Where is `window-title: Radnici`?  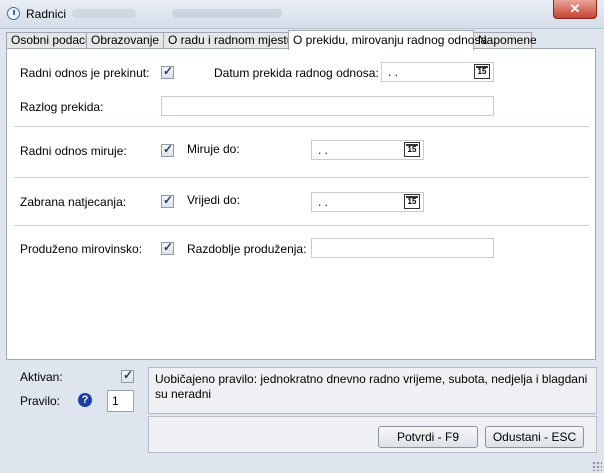
window-title: Radnici is located at coordinates (46, 14).